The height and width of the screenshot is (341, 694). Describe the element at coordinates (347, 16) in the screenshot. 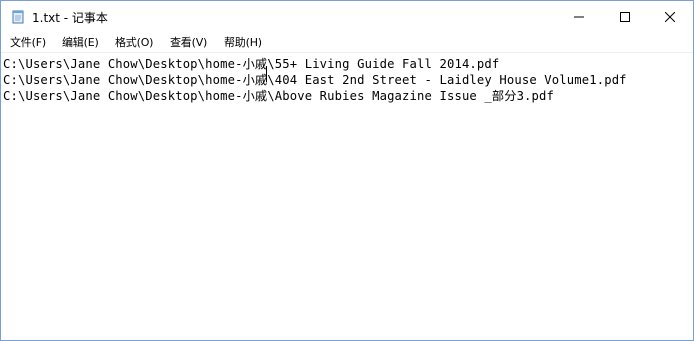

I see `title-bar: 1.txt - 记事本` at that location.